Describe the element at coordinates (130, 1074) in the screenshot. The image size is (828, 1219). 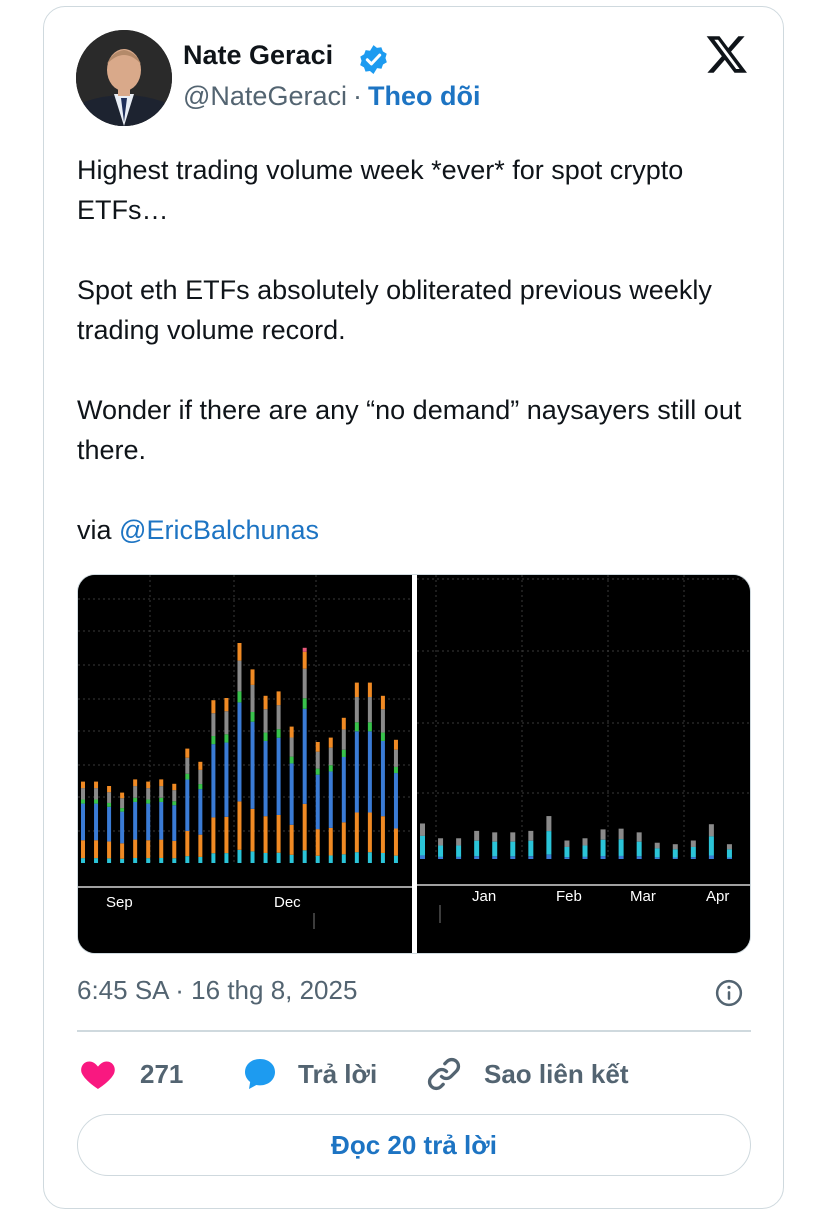
I see `like-button: 271` at that location.